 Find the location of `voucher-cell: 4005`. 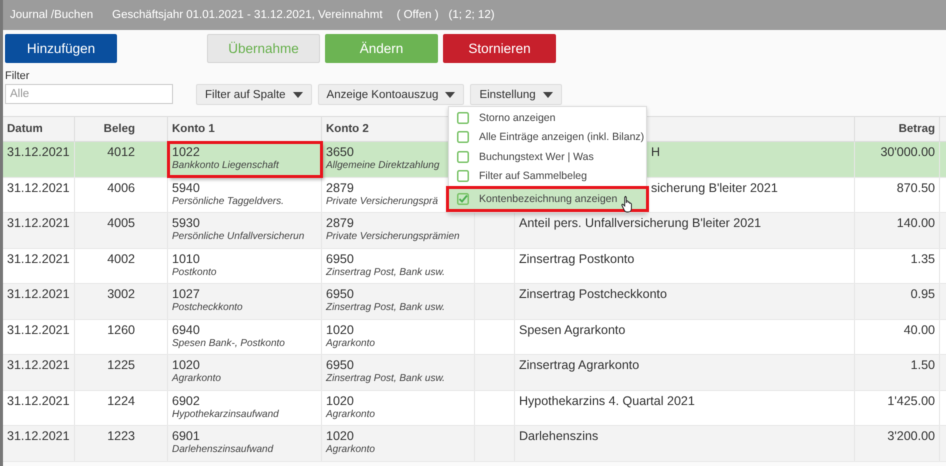

voucher-cell: 4005 is located at coordinates (121, 223).